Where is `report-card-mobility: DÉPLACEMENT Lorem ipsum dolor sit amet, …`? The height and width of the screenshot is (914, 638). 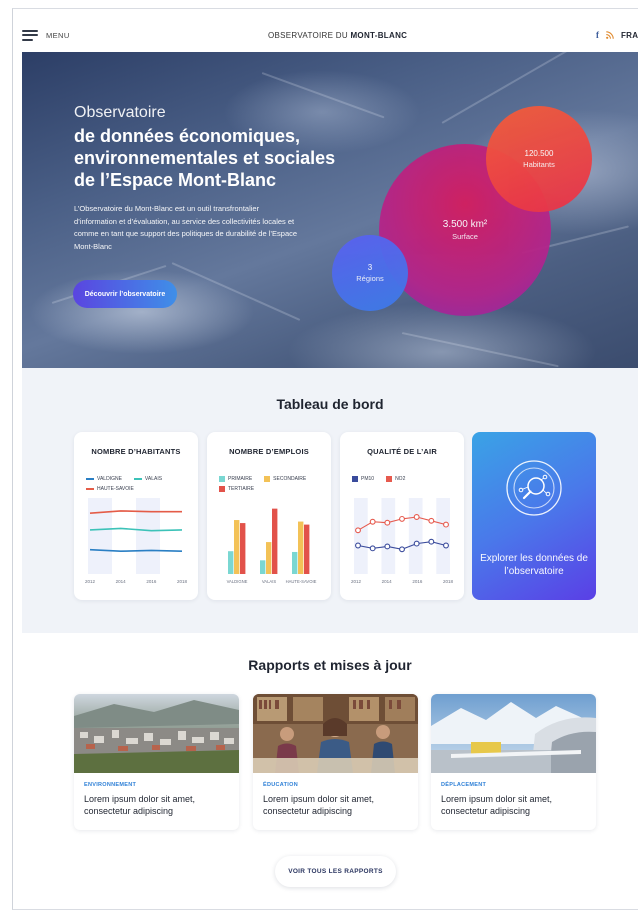 report-card-mobility: DÉPLACEMENT Lorem ipsum dolor sit amet, … is located at coordinates (513, 762).